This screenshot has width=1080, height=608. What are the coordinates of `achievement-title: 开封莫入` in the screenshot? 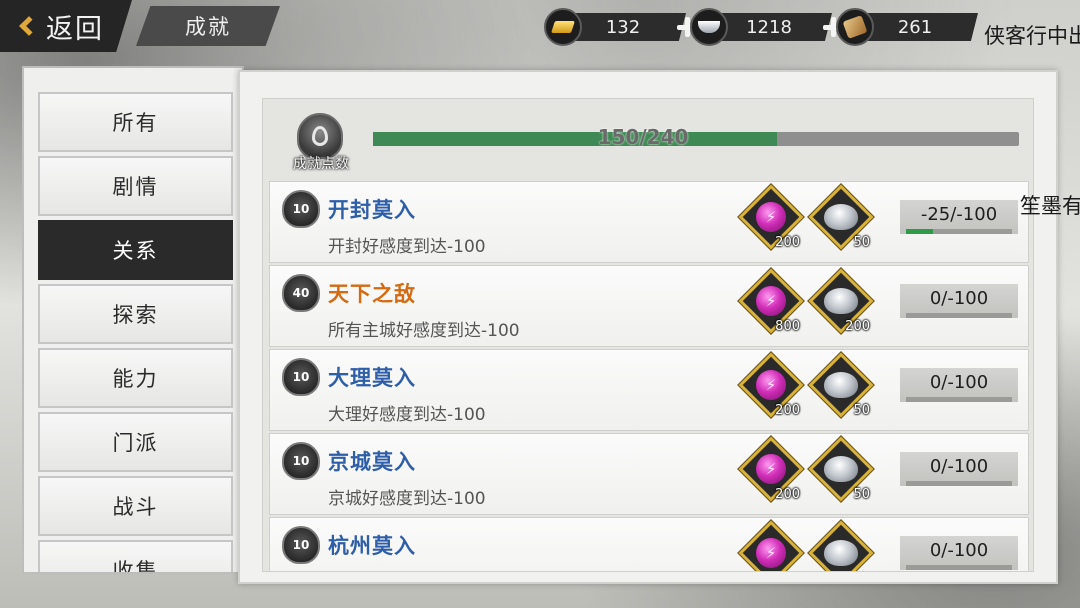 It's located at (372, 210).